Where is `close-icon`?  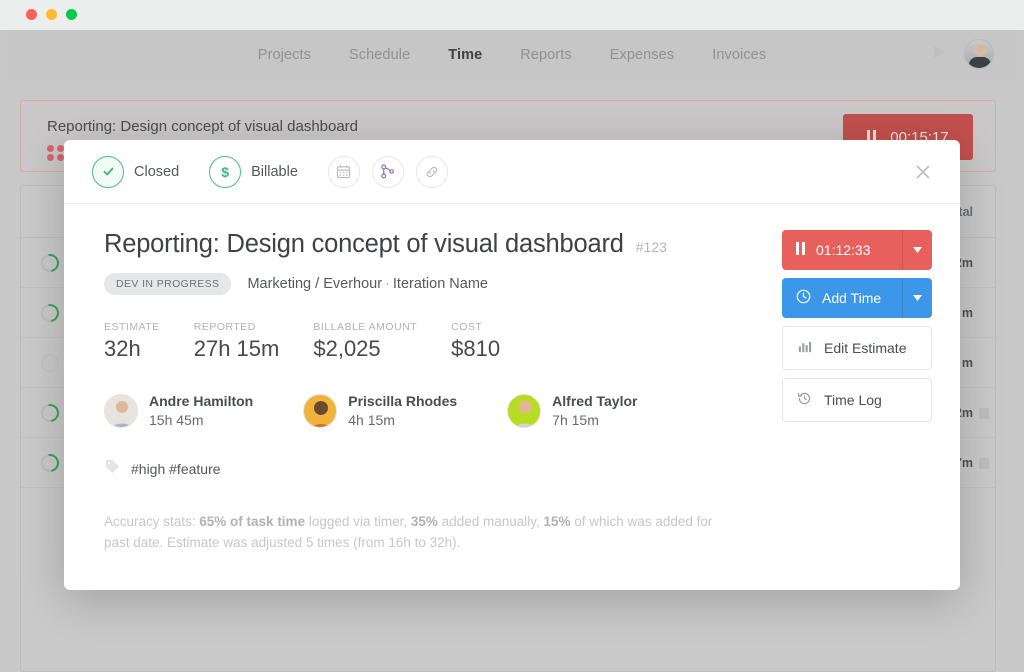
close-icon is located at coordinates (923, 172).